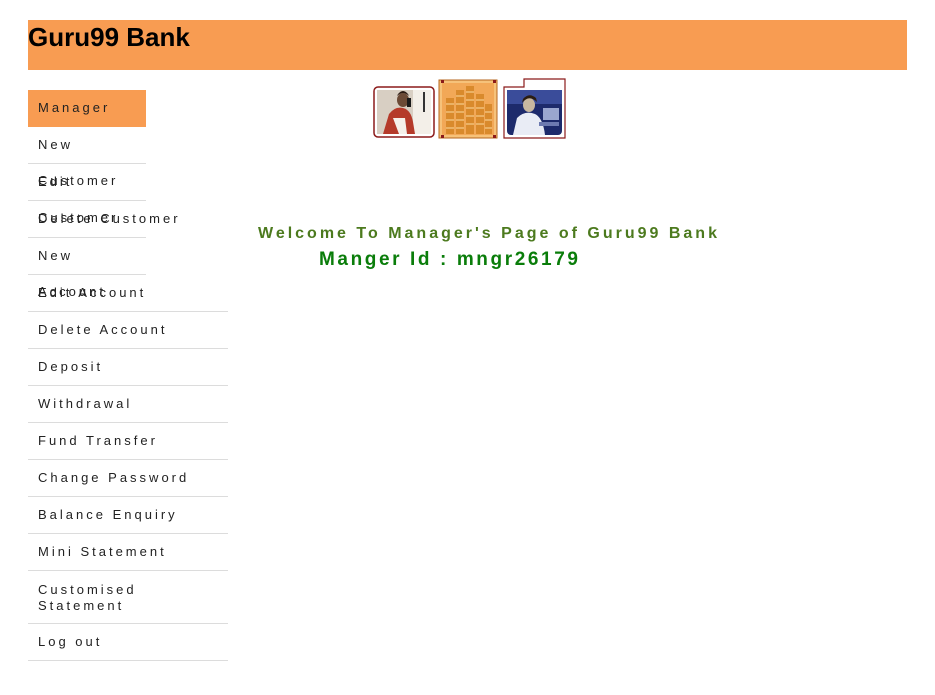 The image size is (935, 695). What do you see at coordinates (489, 233) in the screenshot?
I see `welcome-message: Welcome To Manager's Page of Guru99 Bank` at bounding box center [489, 233].